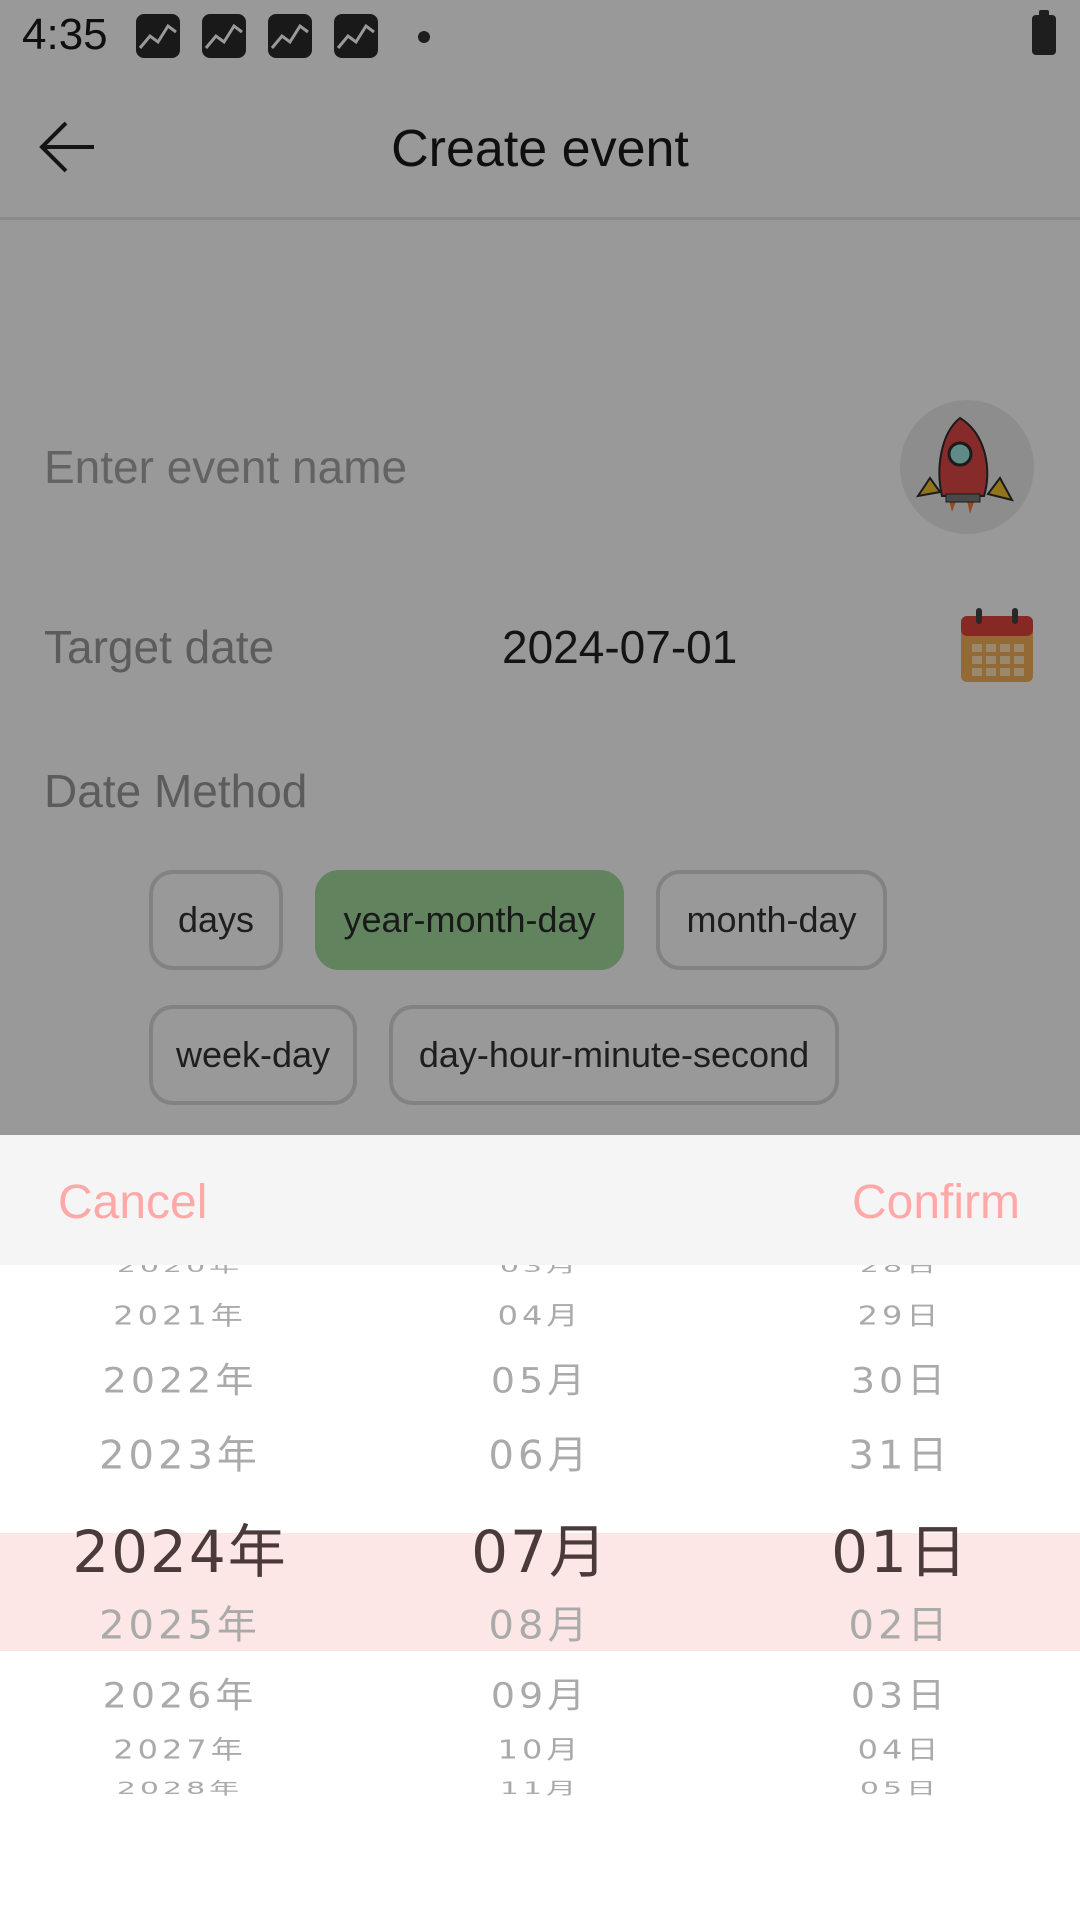 This screenshot has width=1080, height=1920. I want to click on picker-item: 28日, so click(900, 1271).